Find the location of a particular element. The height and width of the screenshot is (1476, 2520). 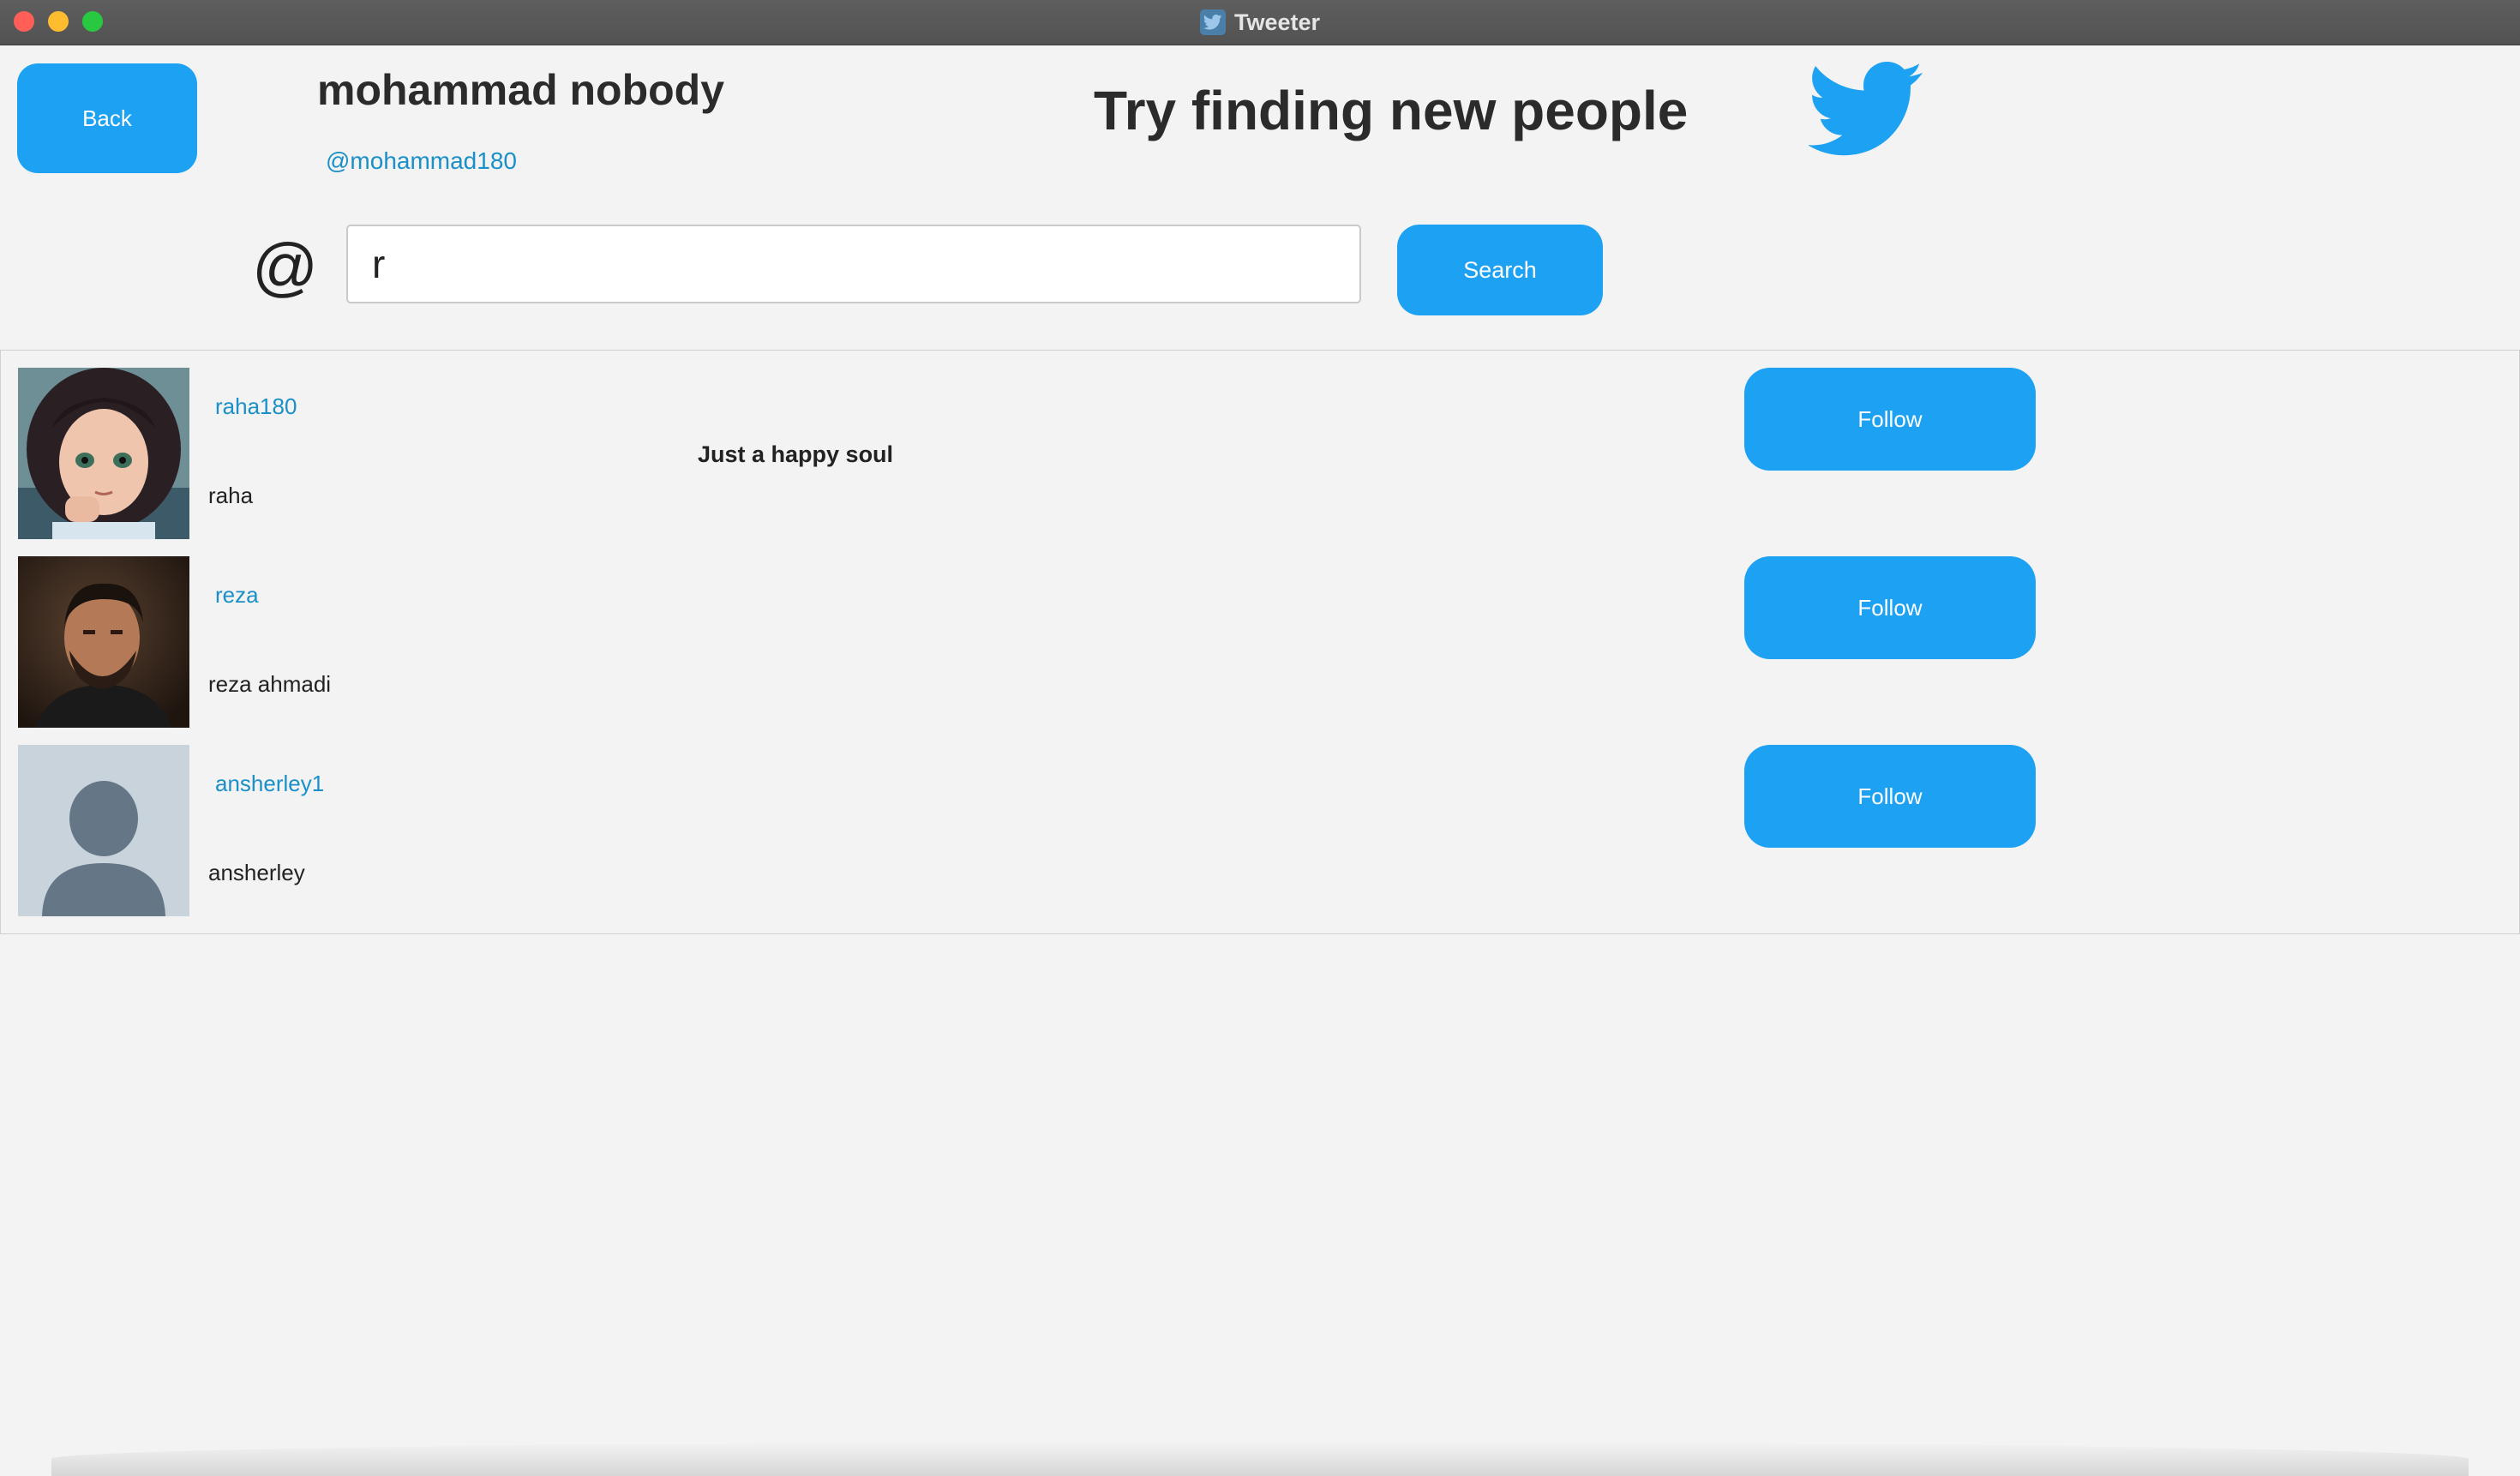

result-row: reza reza ahmadi Follow is located at coordinates (1260, 633).